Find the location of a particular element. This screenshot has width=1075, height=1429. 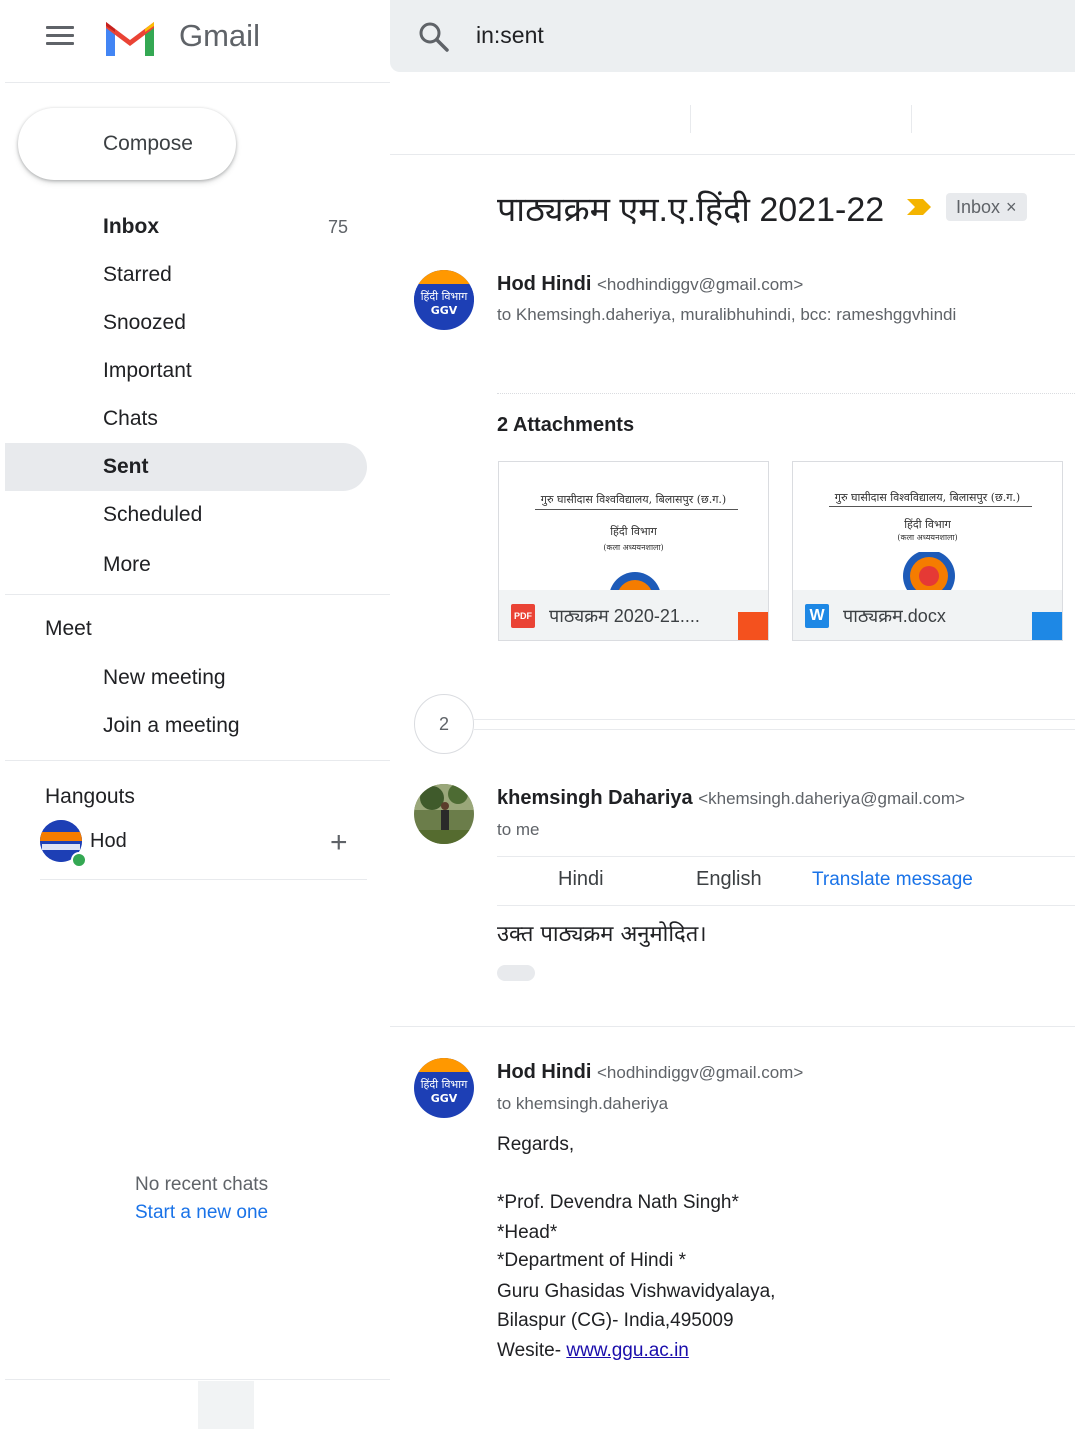

sender-name: khemsingh Dahariya is located at coordinates (595, 798).